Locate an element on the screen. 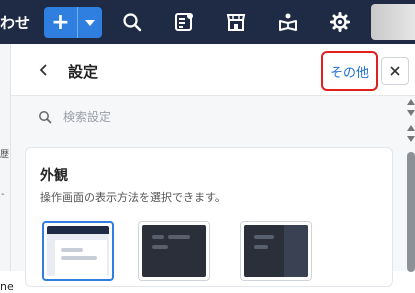 The image size is (415, 293). theme-option-dark is located at coordinates (174, 251).